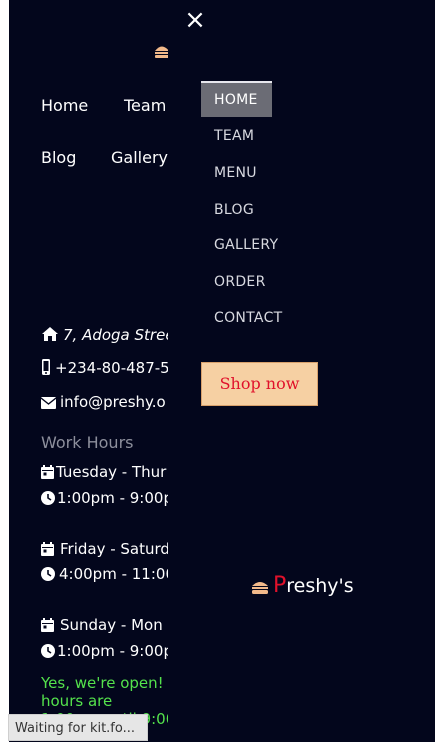 The height and width of the screenshot is (742, 435). I want to click on menu-item-menu: MENU, so click(236, 173).